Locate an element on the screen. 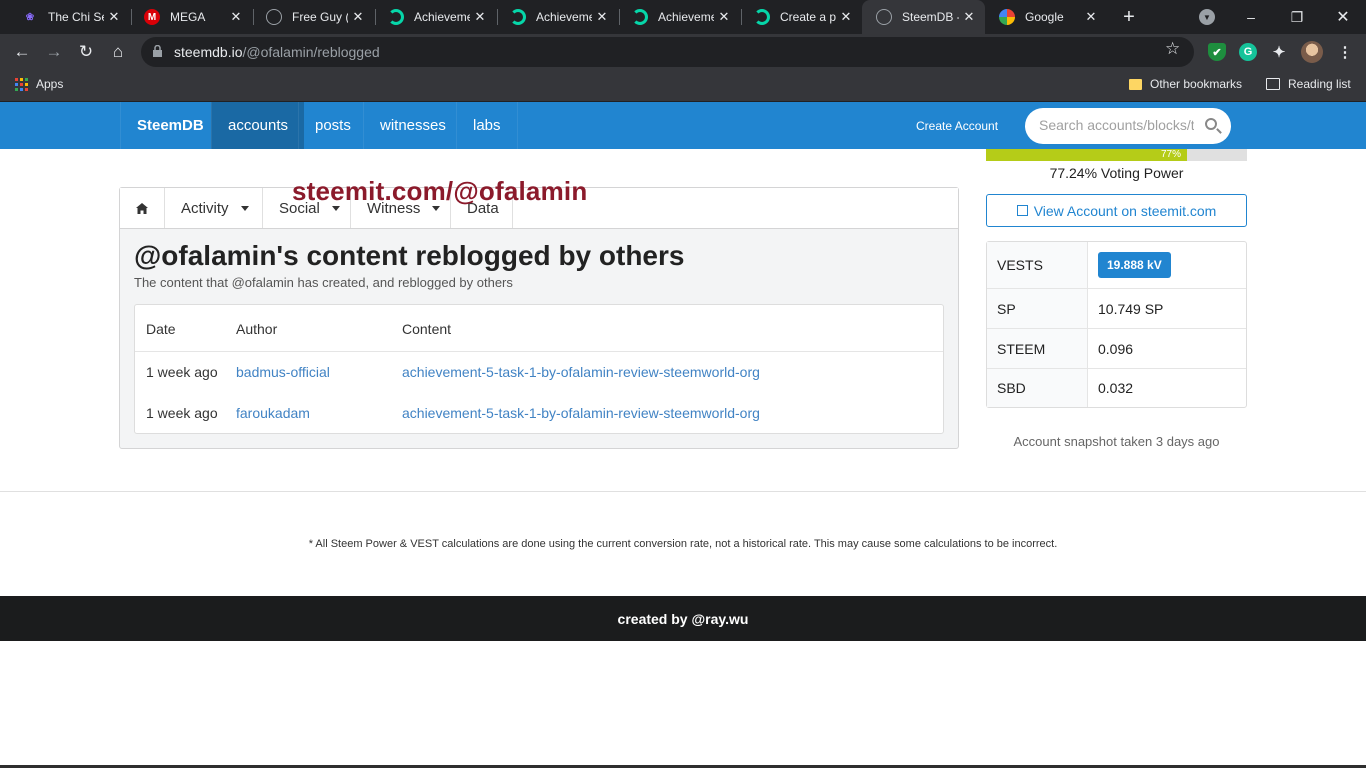 The image size is (1366, 768). browser-tab: Free Guy (2 ✕ is located at coordinates (313, 17).